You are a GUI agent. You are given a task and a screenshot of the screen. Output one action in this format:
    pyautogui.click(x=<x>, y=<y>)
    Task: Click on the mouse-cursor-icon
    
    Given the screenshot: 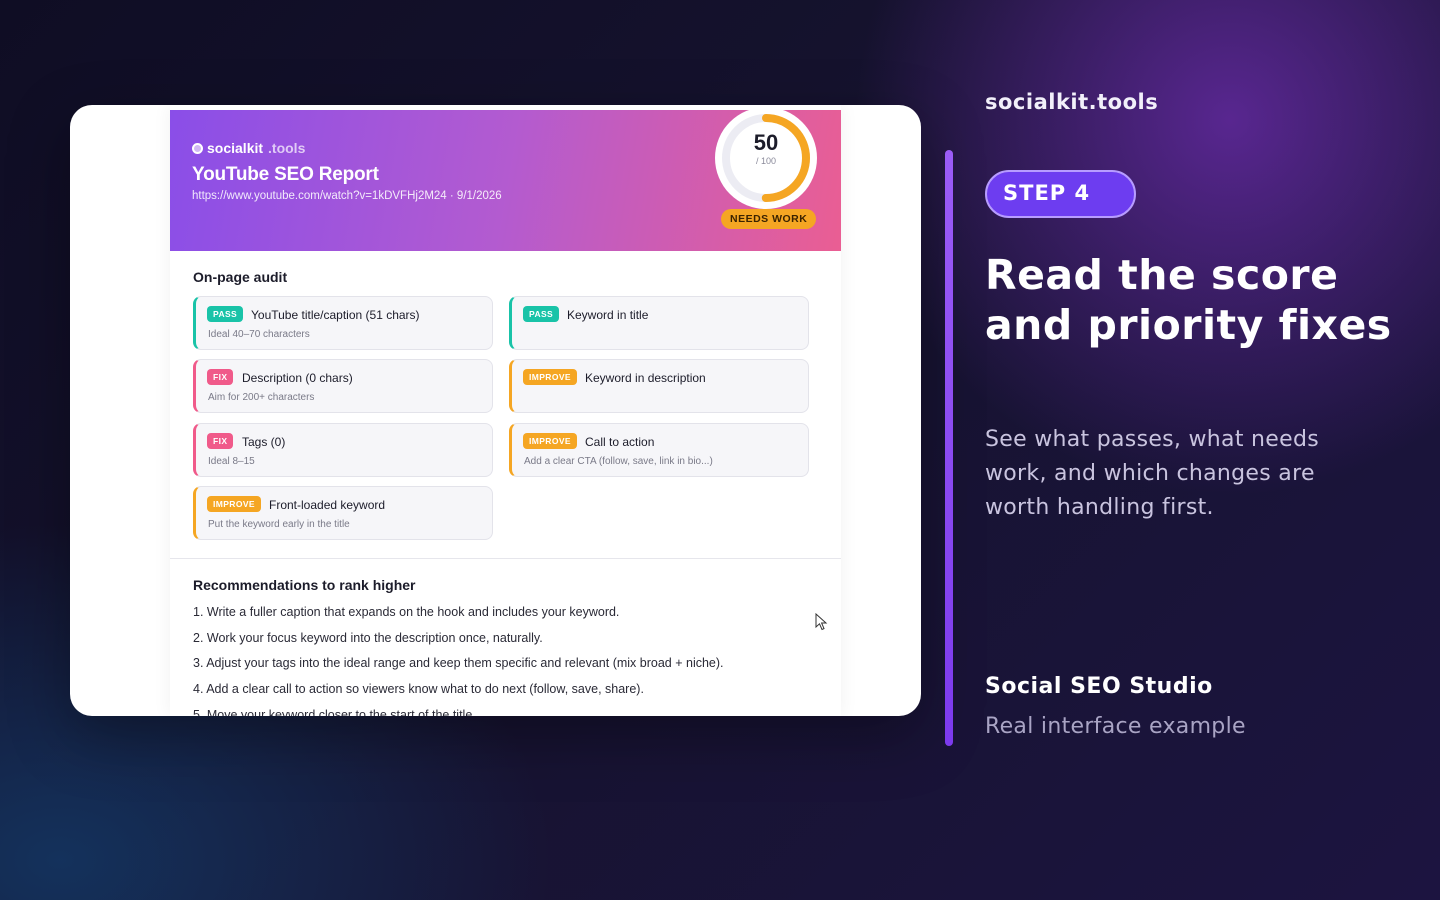 What is the action you would take?
    pyautogui.click(x=821, y=622)
    